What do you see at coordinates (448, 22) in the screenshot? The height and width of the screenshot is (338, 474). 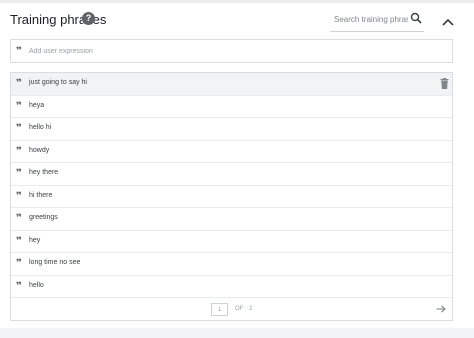 I see `chevron-up-icon` at bounding box center [448, 22].